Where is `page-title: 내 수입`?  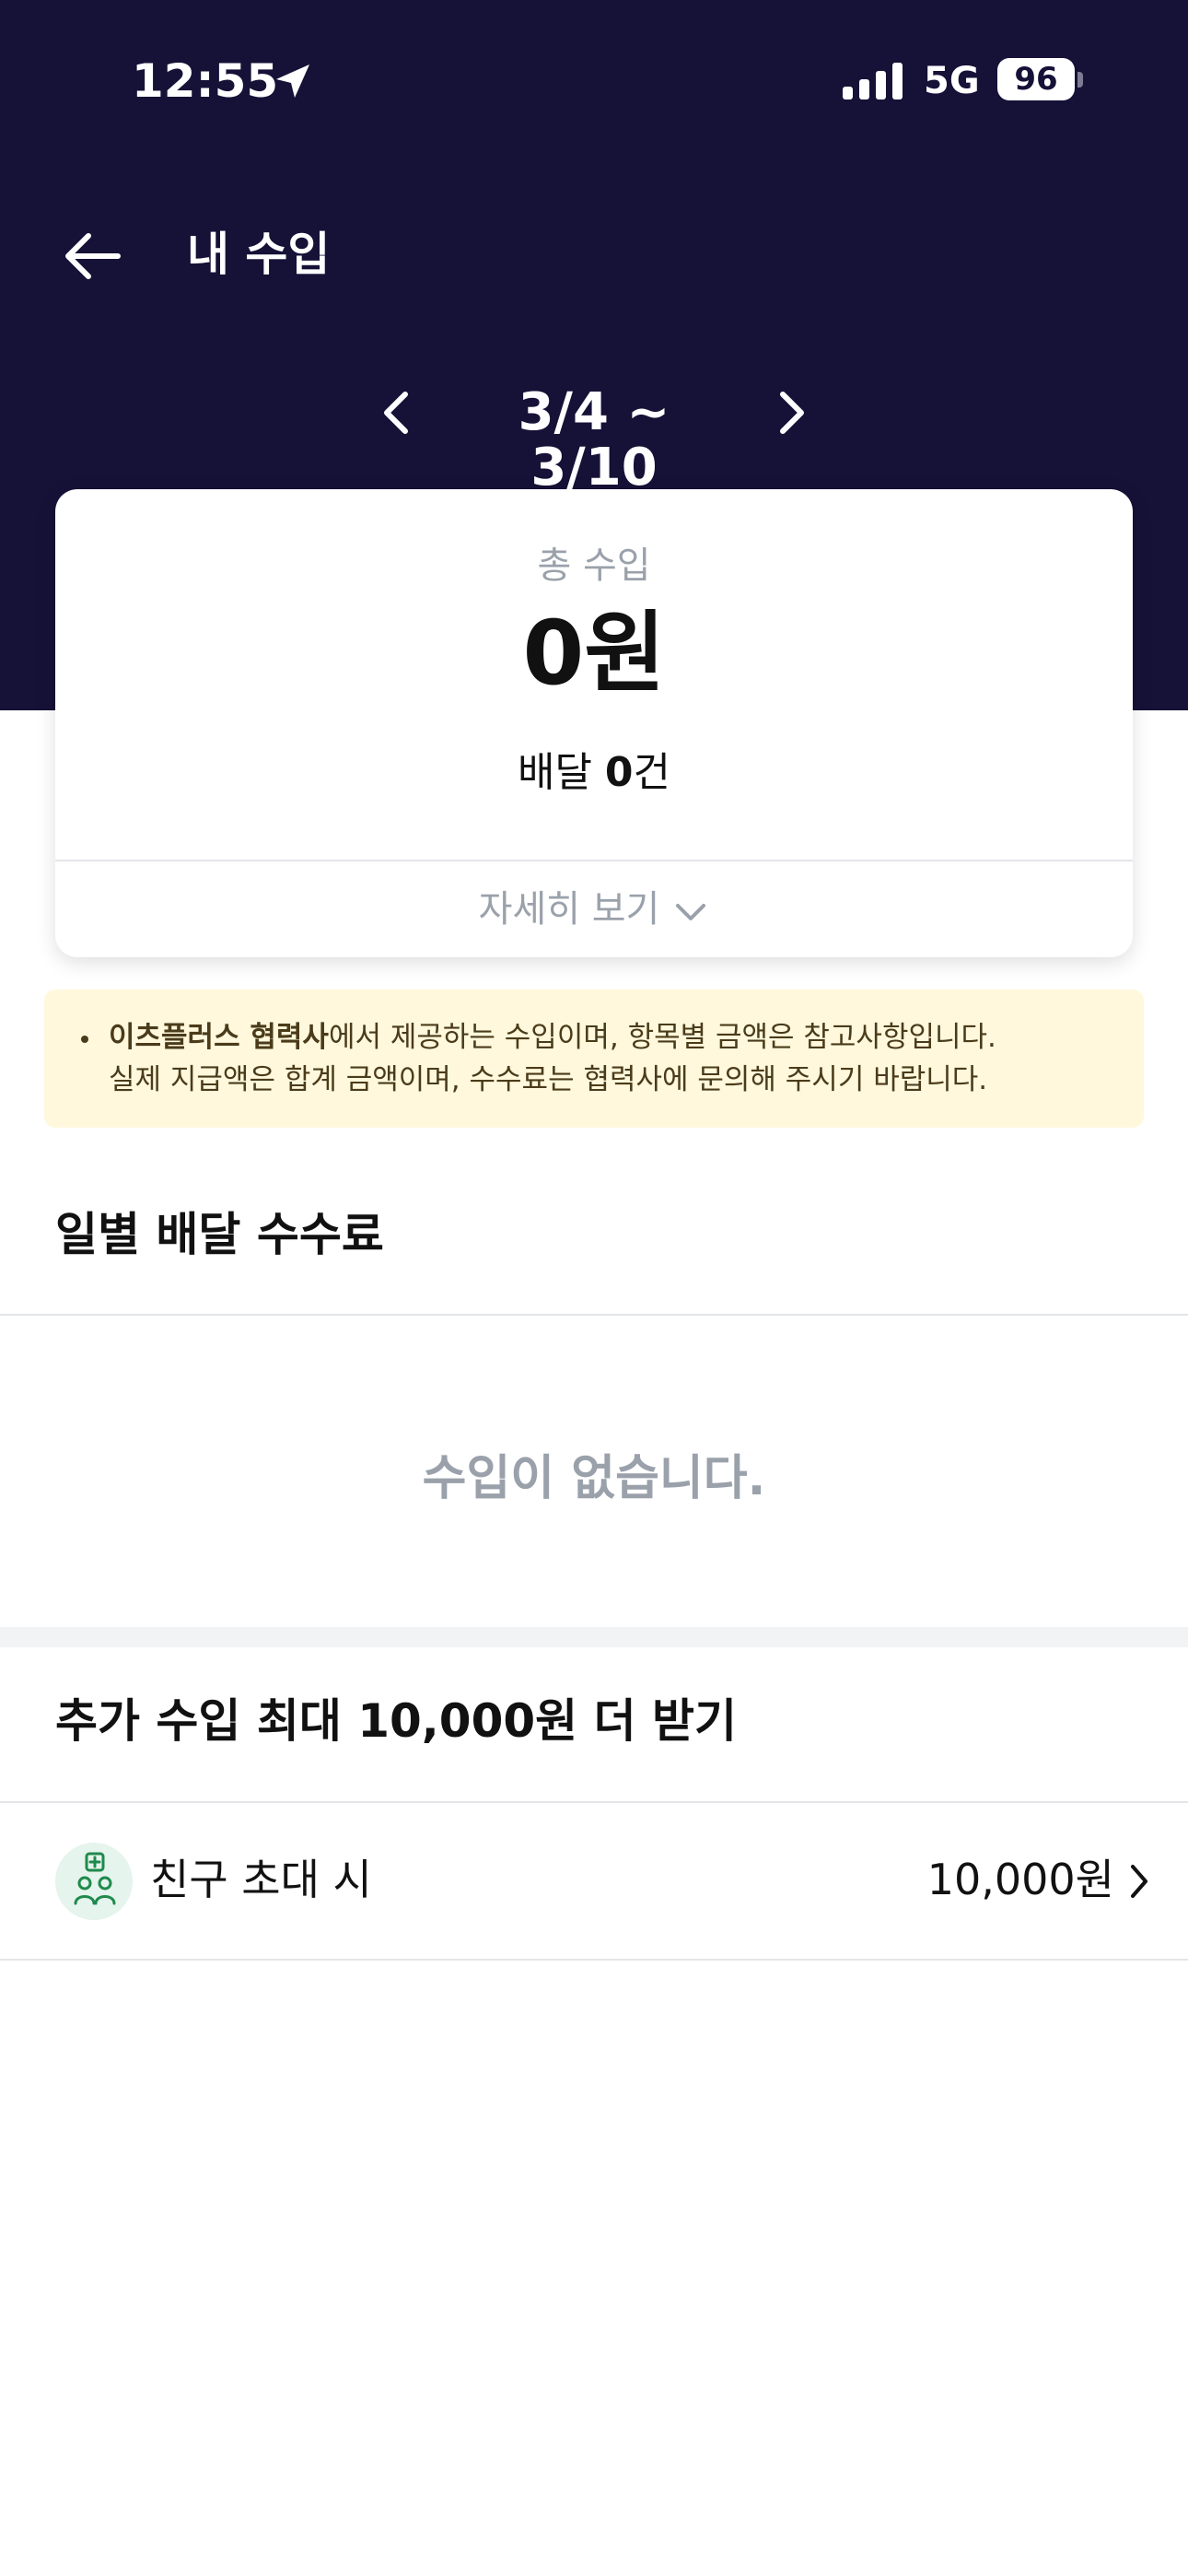 page-title: 내 수입 is located at coordinates (259, 255).